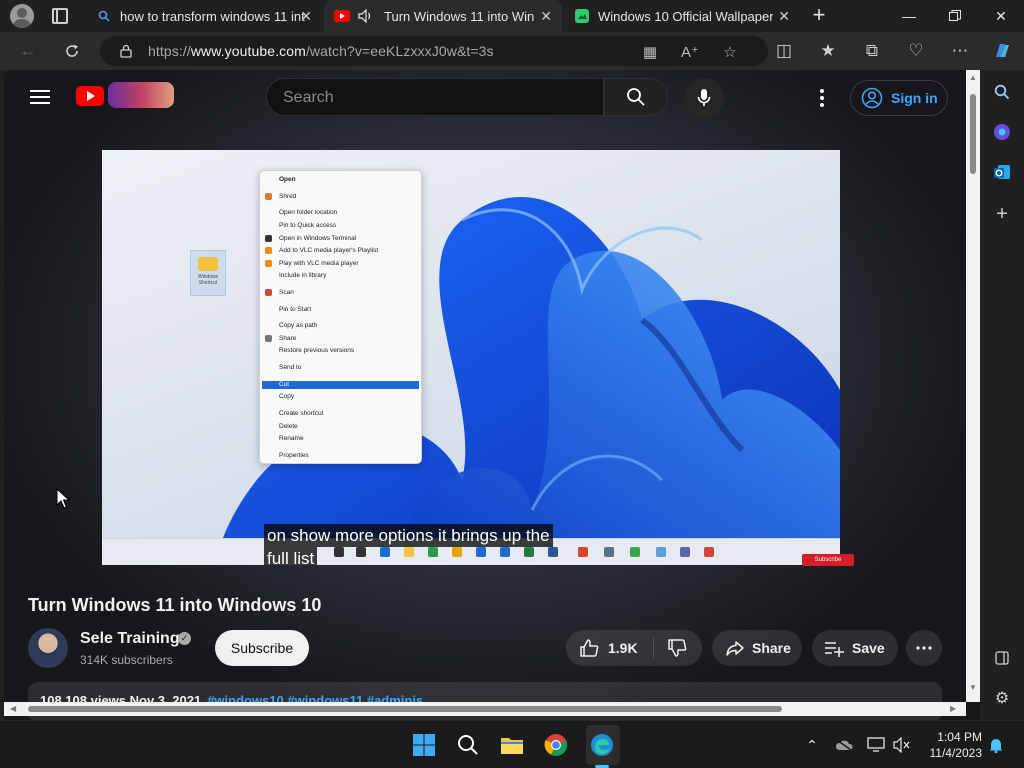  What do you see at coordinates (208, 280) in the screenshot?
I see `desktop-icon-label: Windows Shortcut` at bounding box center [208, 280].